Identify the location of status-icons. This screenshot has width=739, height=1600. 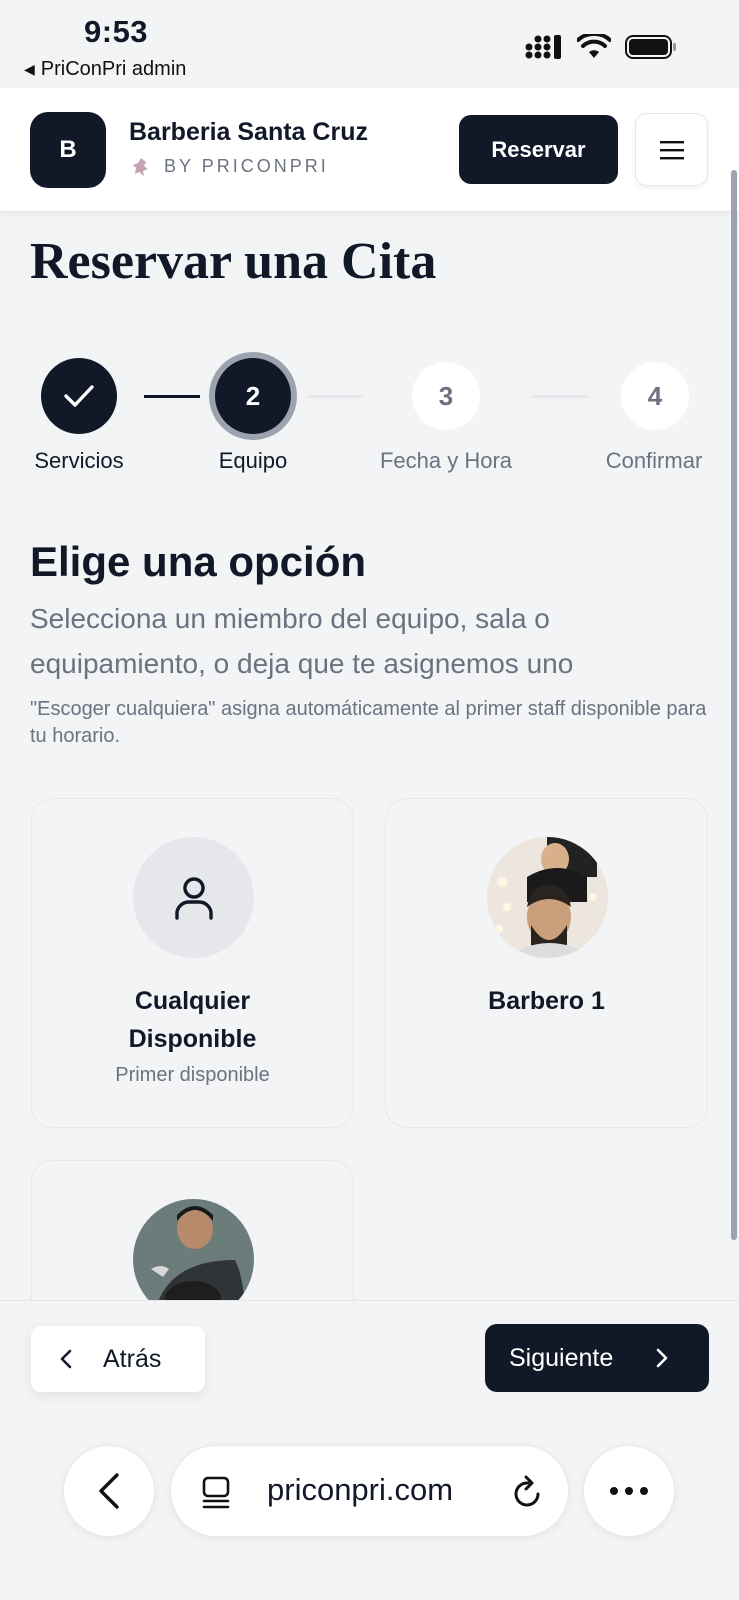
(601, 47).